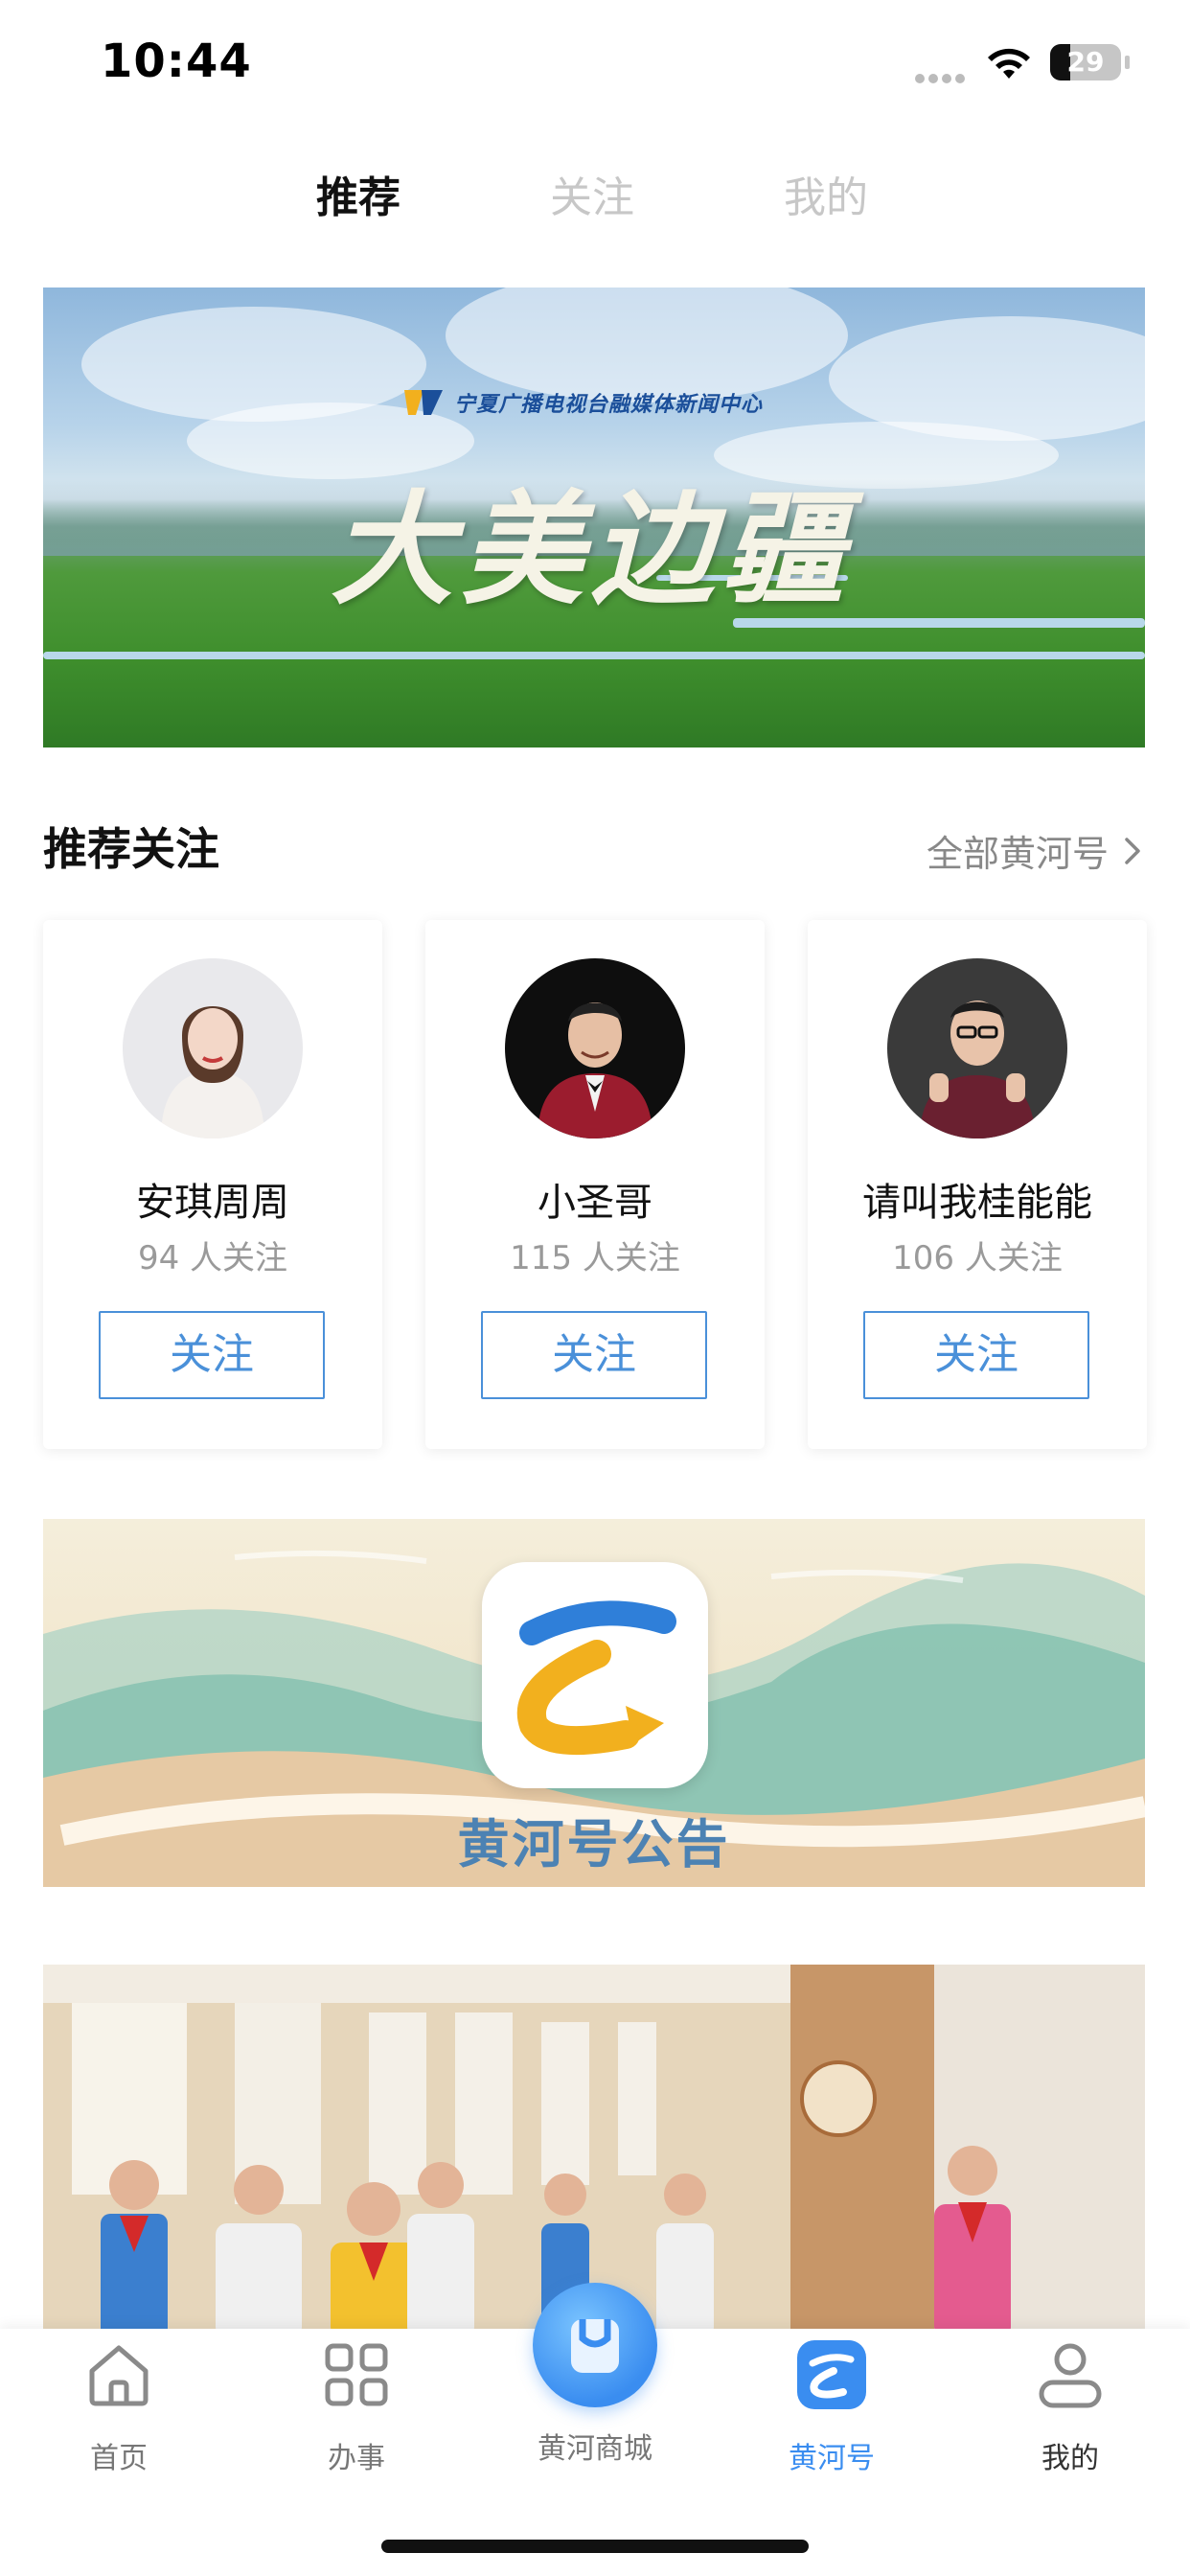 This screenshot has width=1190, height=2576. I want to click on battery-icon: 29, so click(1085, 62).